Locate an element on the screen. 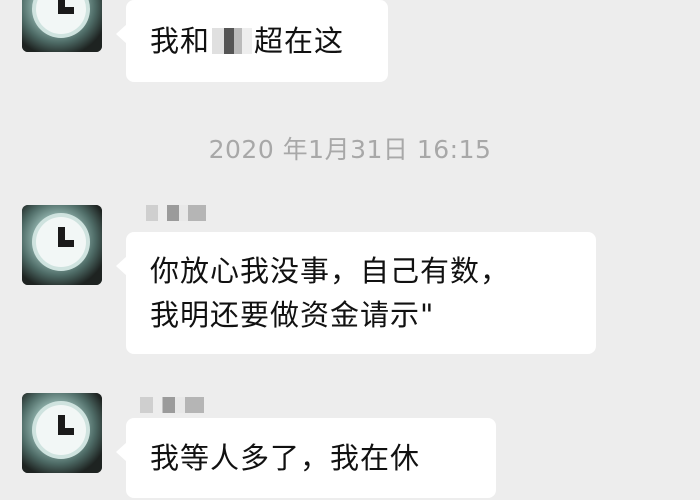  message-bubble: 我等人多了，我在休 is located at coordinates (306, 458).